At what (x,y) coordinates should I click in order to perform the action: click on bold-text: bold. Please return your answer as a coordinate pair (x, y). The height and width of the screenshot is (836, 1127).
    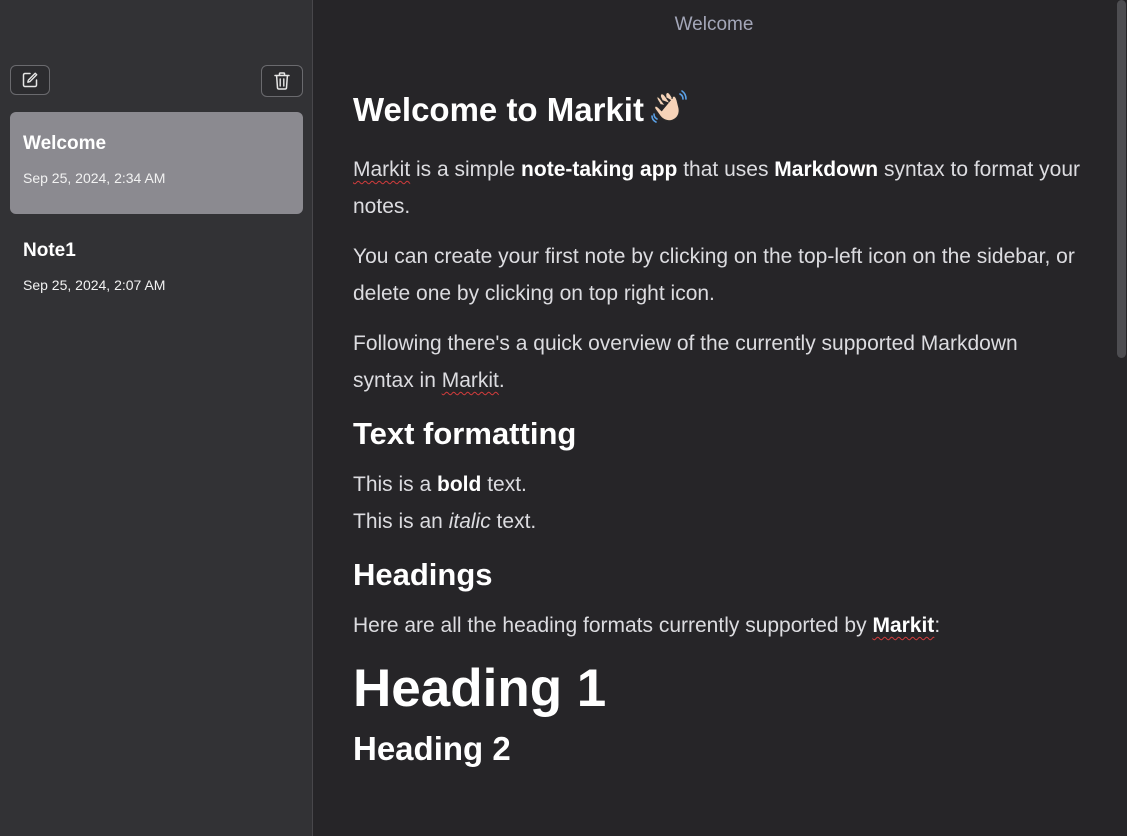
    Looking at the image, I should click on (459, 484).